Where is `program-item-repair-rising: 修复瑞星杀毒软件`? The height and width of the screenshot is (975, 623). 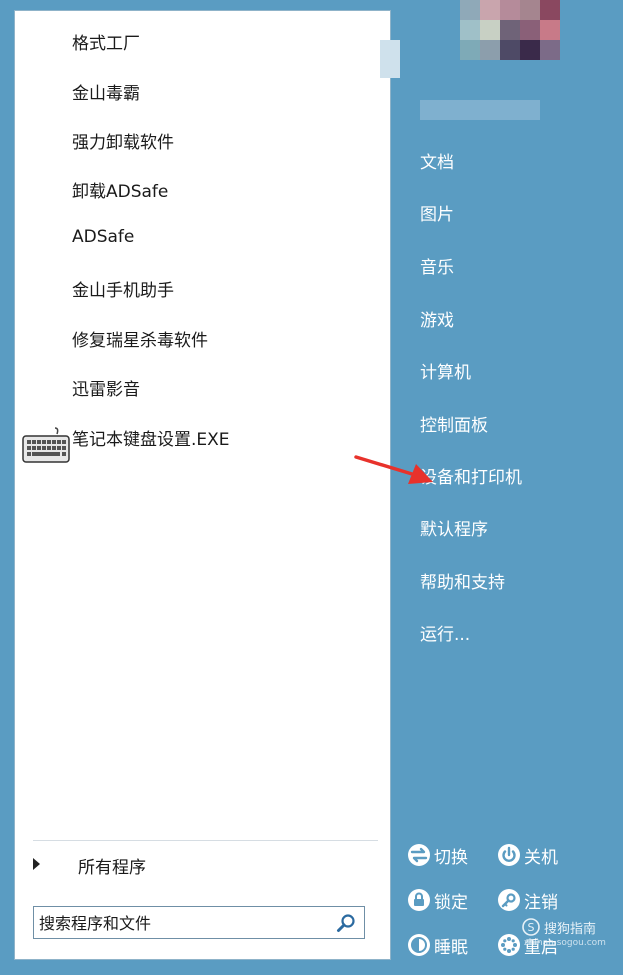 program-item-repair-rising: 修复瑞星杀毒软件 is located at coordinates (140, 338).